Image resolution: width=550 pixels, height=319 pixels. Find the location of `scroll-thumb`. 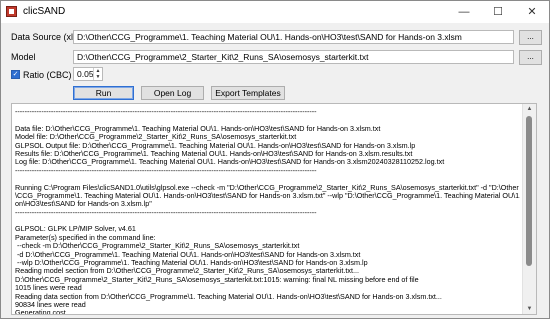

scroll-thumb is located at coordinates (529, 191).